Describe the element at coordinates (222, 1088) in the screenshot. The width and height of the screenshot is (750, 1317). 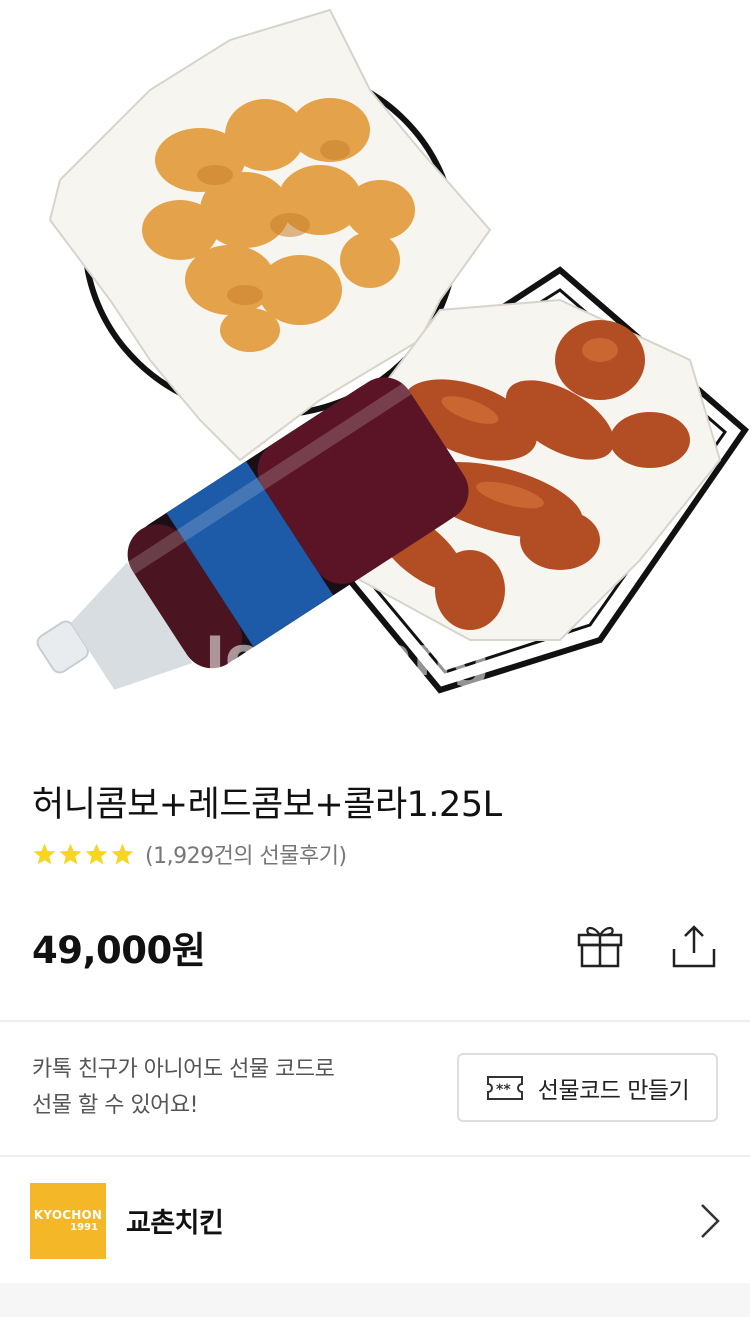
I see `gift-code-description: 카톡 친구가 아니어도 선물 코드로 선물 할 수 있어요!` at that location.